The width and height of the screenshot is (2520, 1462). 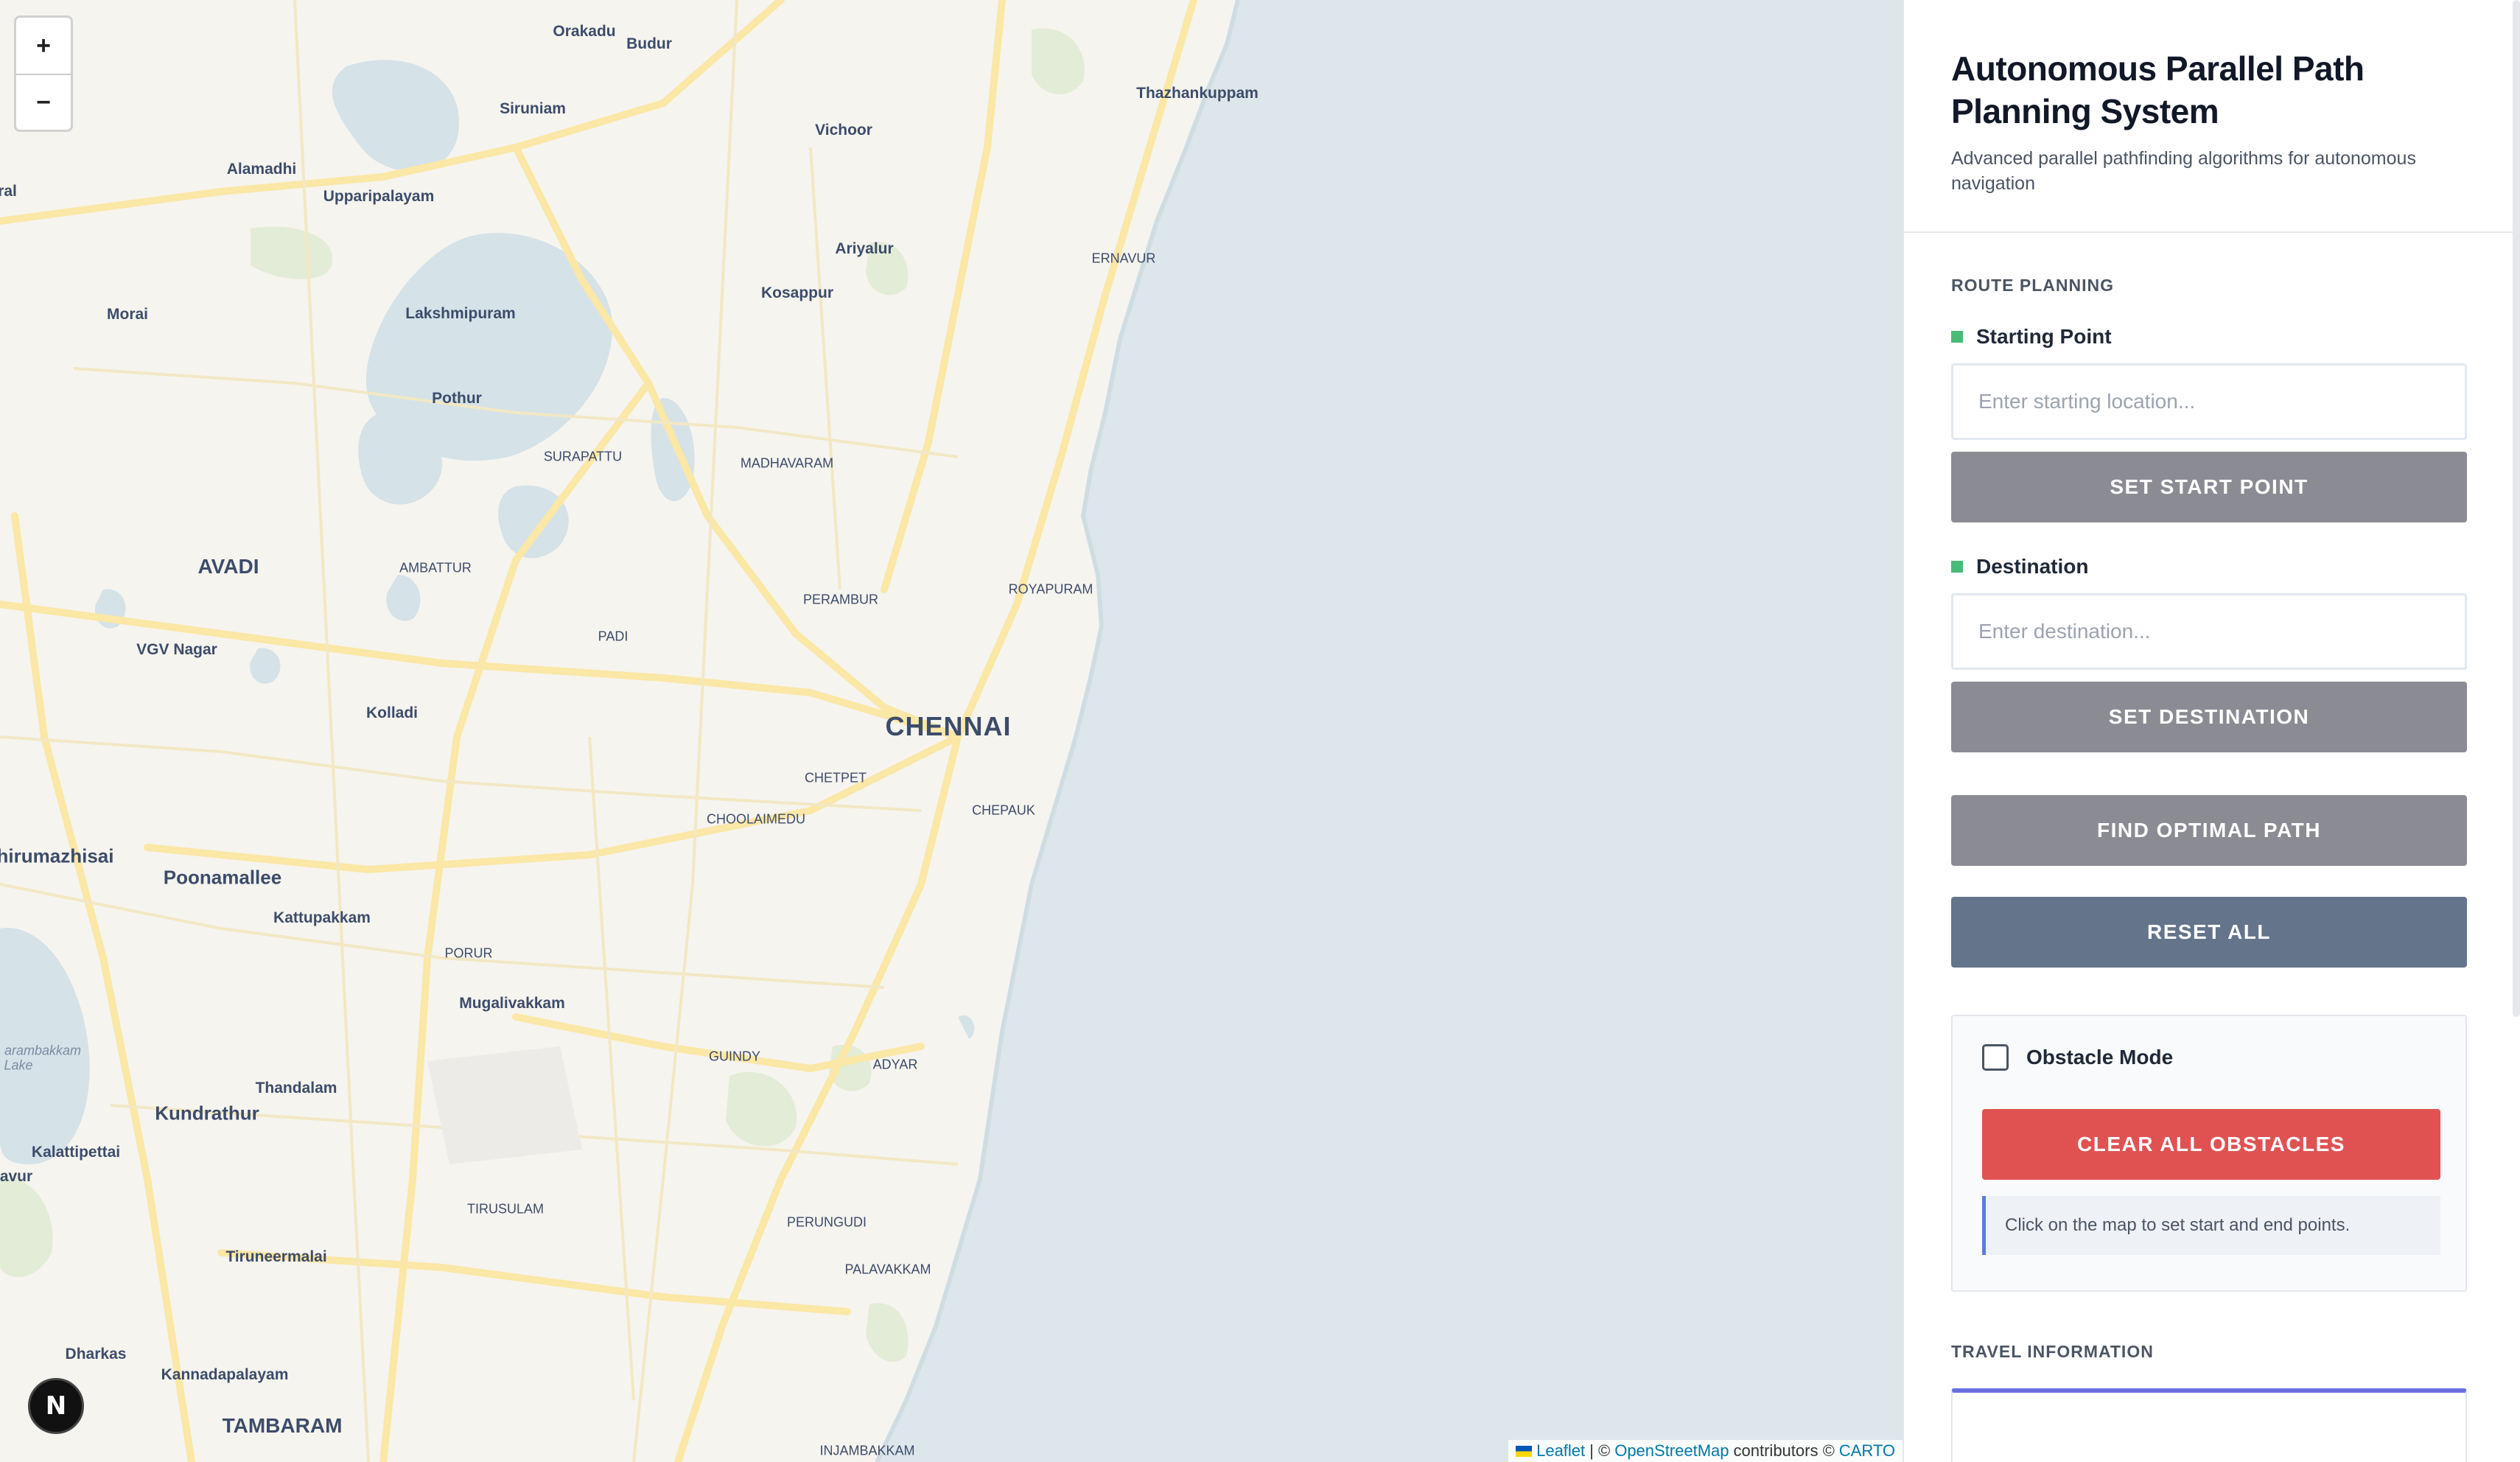 What do you see at coordinates (2100, 1057) in the screenshot?
I see `obstacle-mode-label: Obstacle Mode` at bounding box center [2100, 1057].